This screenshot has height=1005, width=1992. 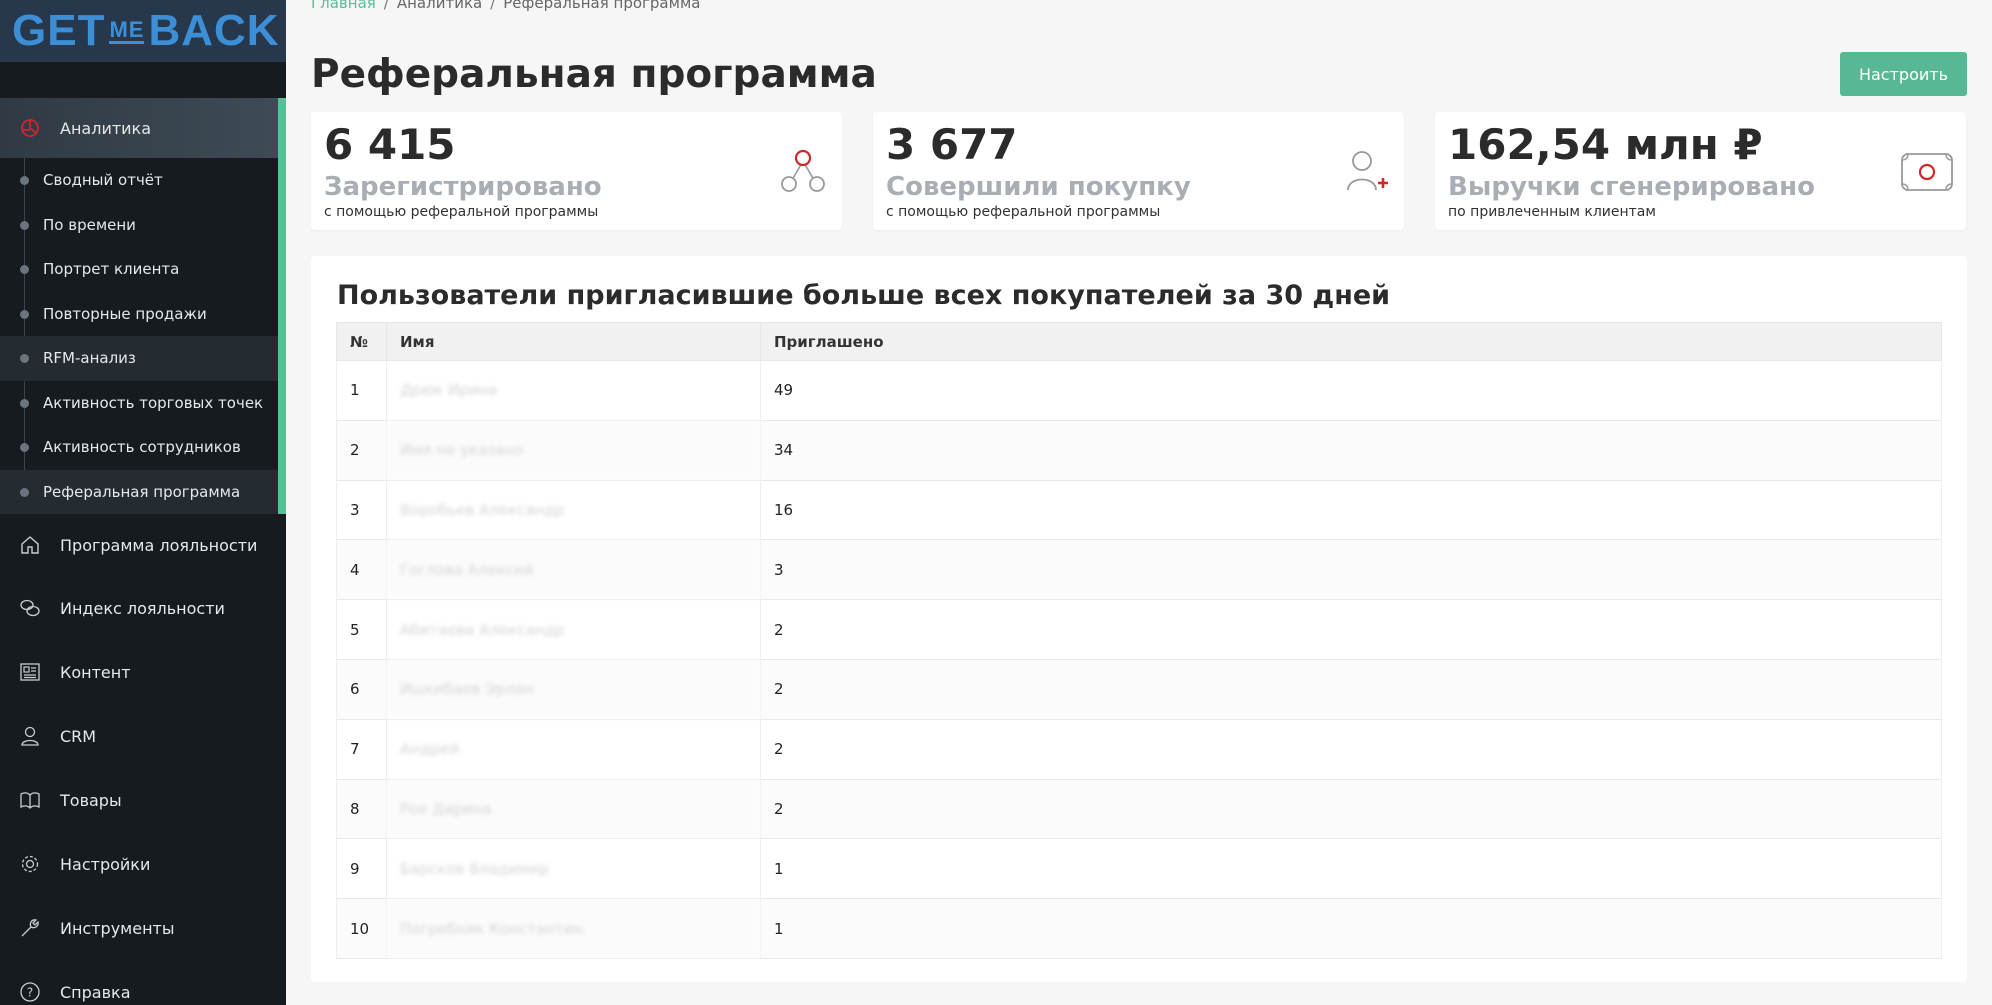 I want to click on newspaper-icon, so click(x=30, y=672).